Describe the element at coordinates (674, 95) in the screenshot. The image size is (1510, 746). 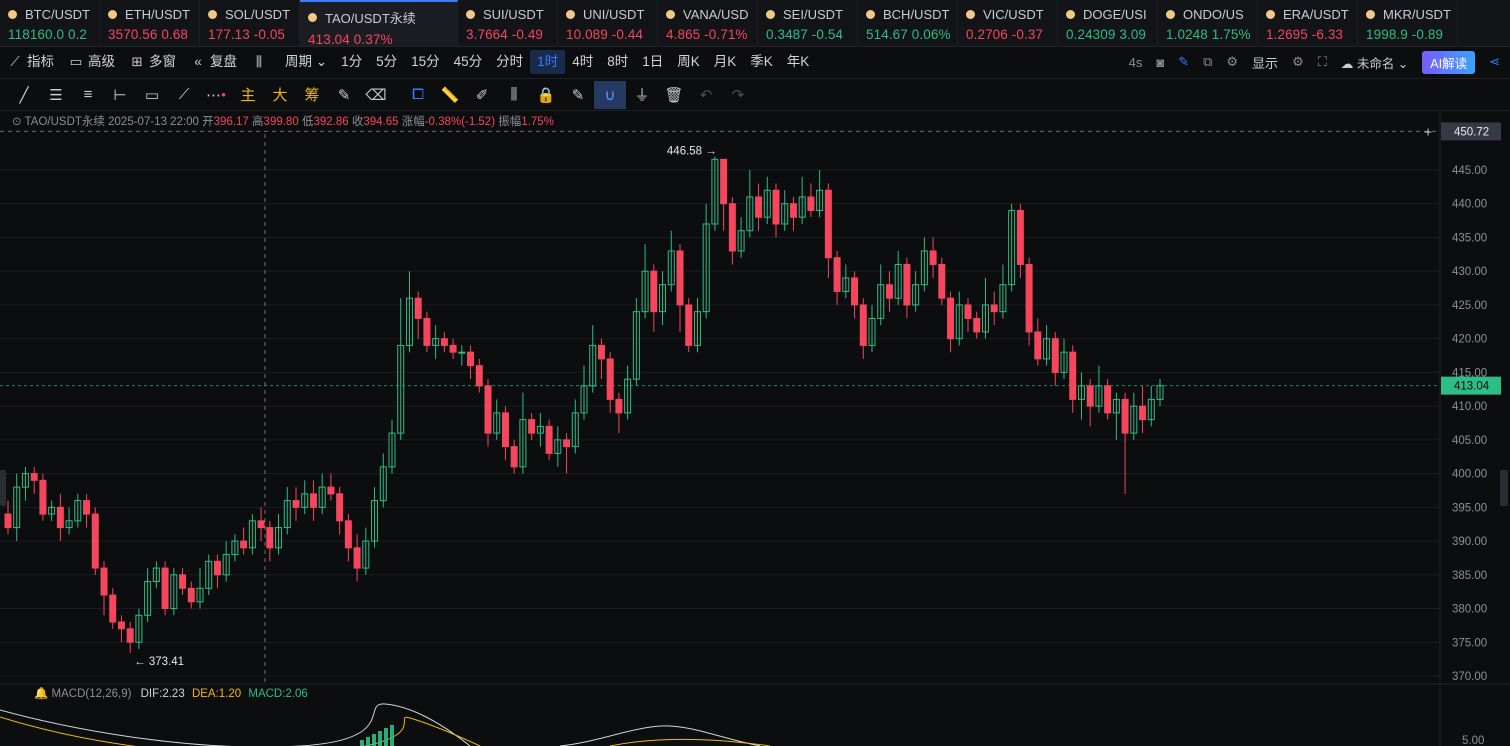
I see `delete-tool-icon: 🗑` at that location.